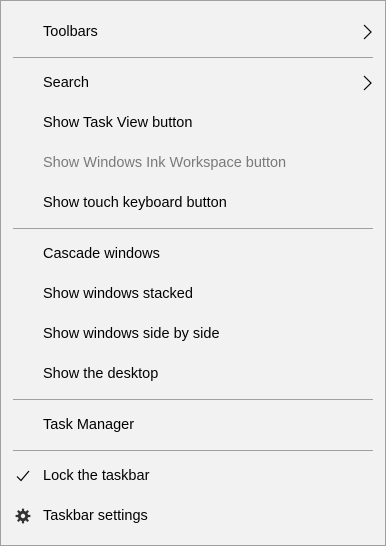  I want to click on menu-item-show-touch-keyboard: Show touch keyboard button, so click(193, 203).